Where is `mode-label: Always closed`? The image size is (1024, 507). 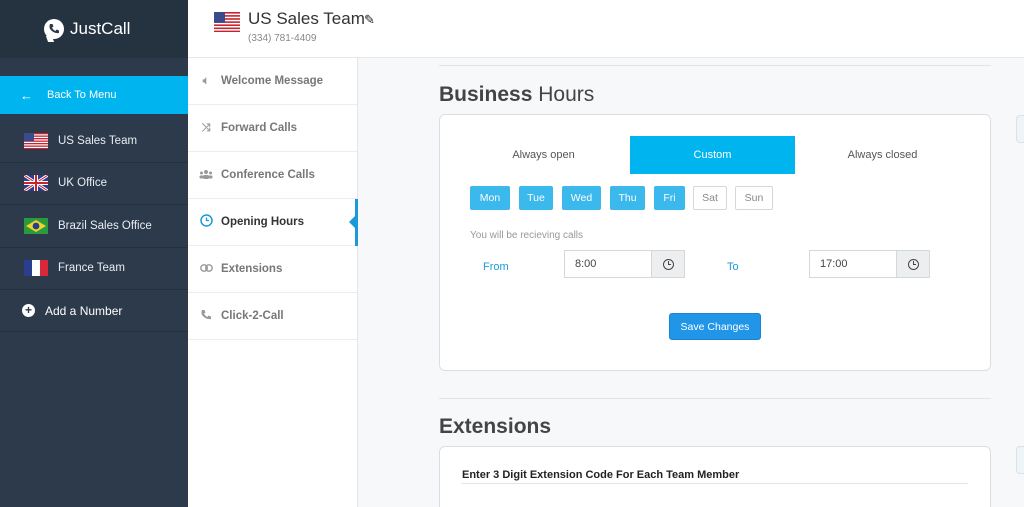 mode-label: Always closed is located at coordinates (882, 155).